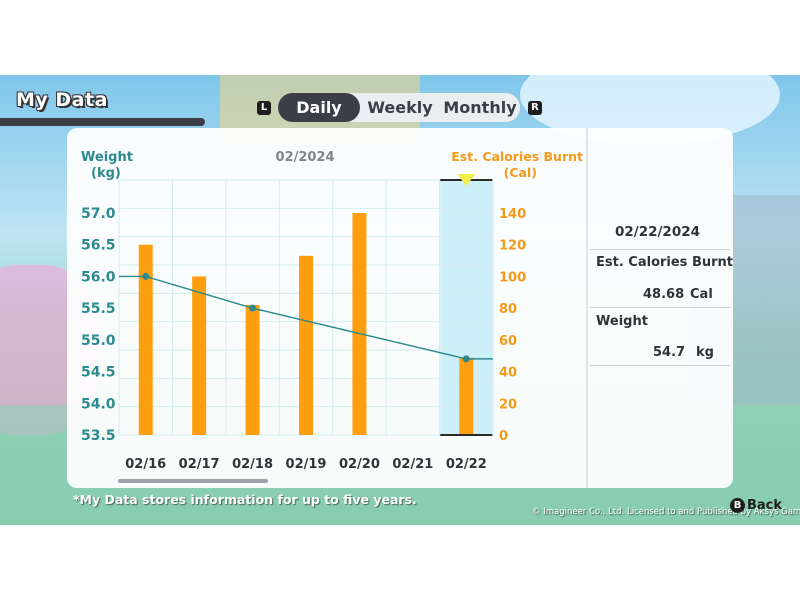 This screenshot has width=800, height=600. Describe the element at coordinates (252, 464) in the screenshot. I see `category-label: 02/18` at that location.